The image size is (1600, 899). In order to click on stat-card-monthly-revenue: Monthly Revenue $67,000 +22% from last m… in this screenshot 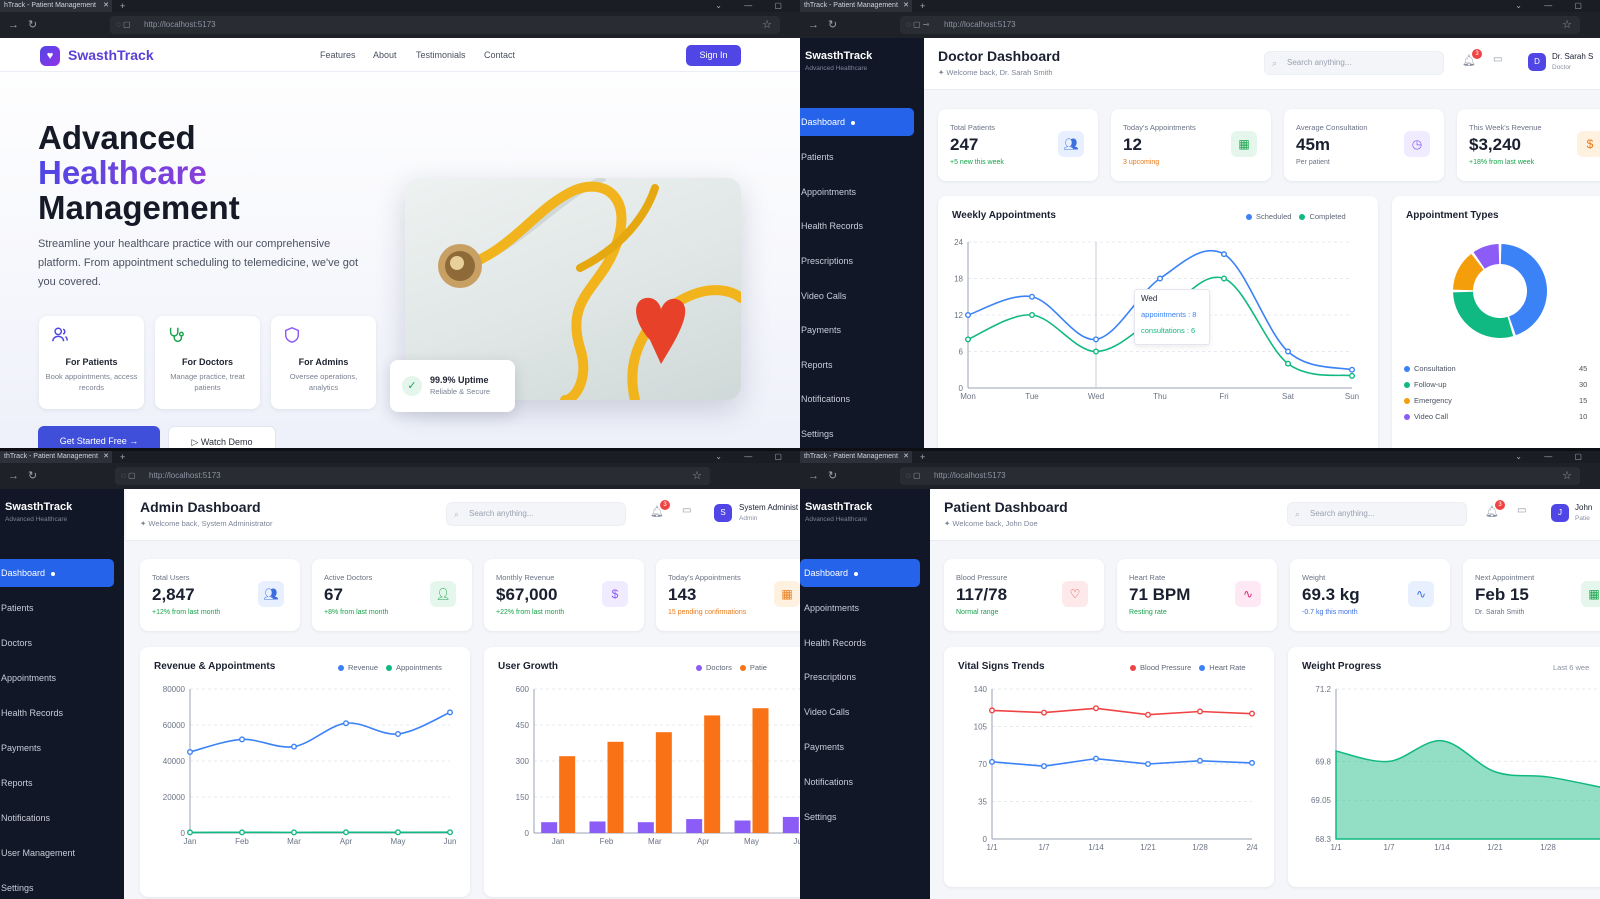, I will do `click(564, 595)`.